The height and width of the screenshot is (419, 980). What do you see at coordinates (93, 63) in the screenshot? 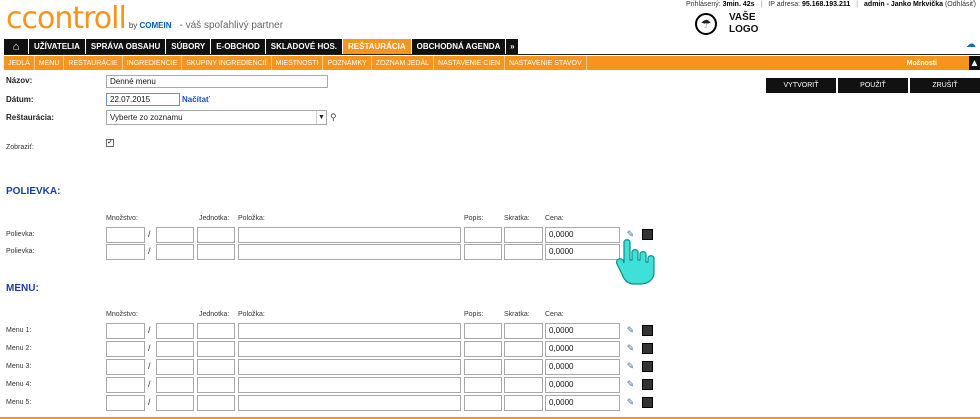
I see `subnav-restaurants: Reštaurácie` at bounding box center [93, 63].